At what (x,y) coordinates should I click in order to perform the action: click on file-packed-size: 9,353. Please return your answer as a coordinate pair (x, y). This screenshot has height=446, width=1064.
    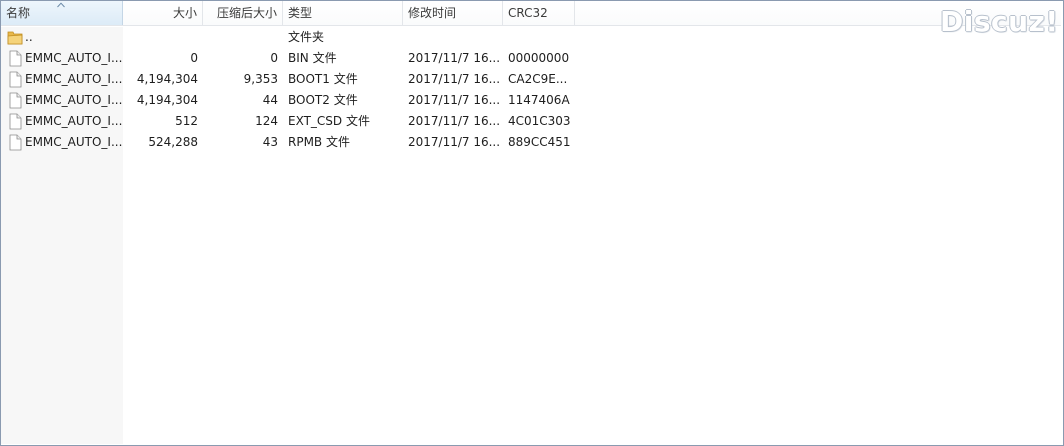
    Looking at the image, I should click on (260, 79).